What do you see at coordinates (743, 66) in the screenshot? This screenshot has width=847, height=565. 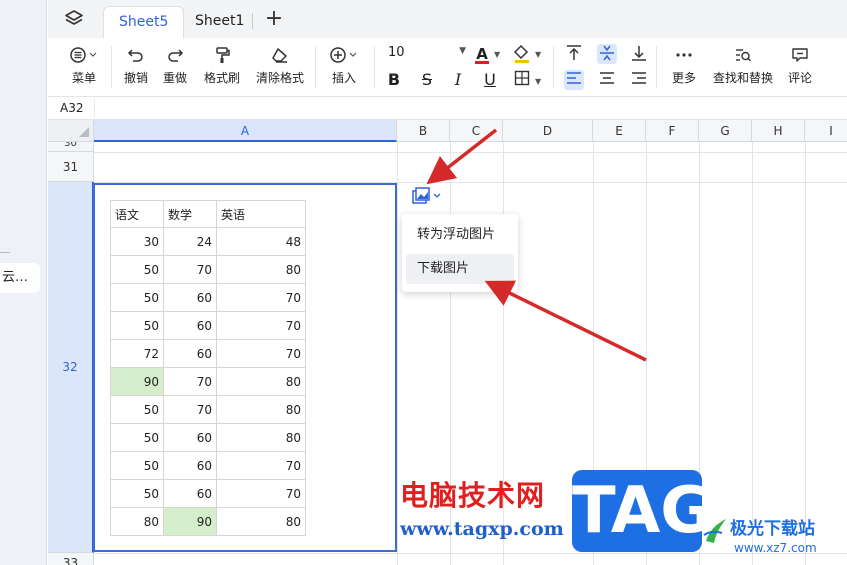 I see `find-replace-button: 查找和替换` at bounding box center [743, 66].